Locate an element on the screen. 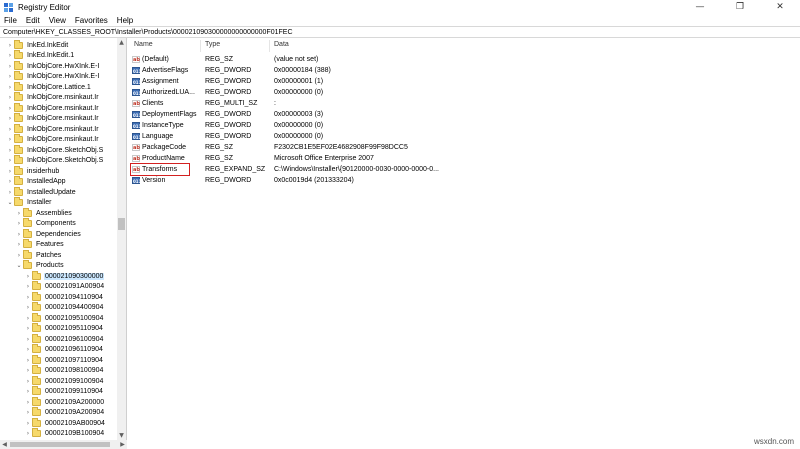 This screenshot has height=449, width=800. menu-favorites: Favorites is located at coordinates (91, 20).